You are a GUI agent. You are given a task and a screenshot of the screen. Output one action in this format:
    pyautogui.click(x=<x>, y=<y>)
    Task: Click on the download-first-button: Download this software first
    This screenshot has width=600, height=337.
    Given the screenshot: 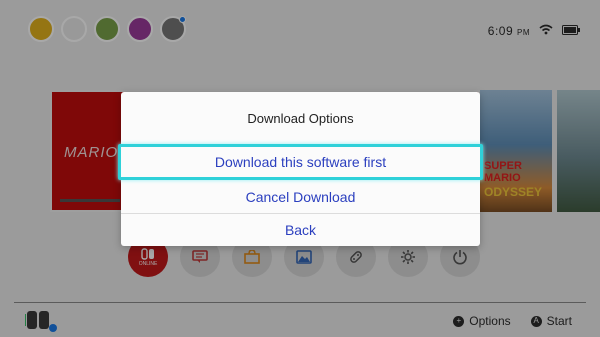 What is the action you would take?
    pyautogui.click(x=300, y=162)
    